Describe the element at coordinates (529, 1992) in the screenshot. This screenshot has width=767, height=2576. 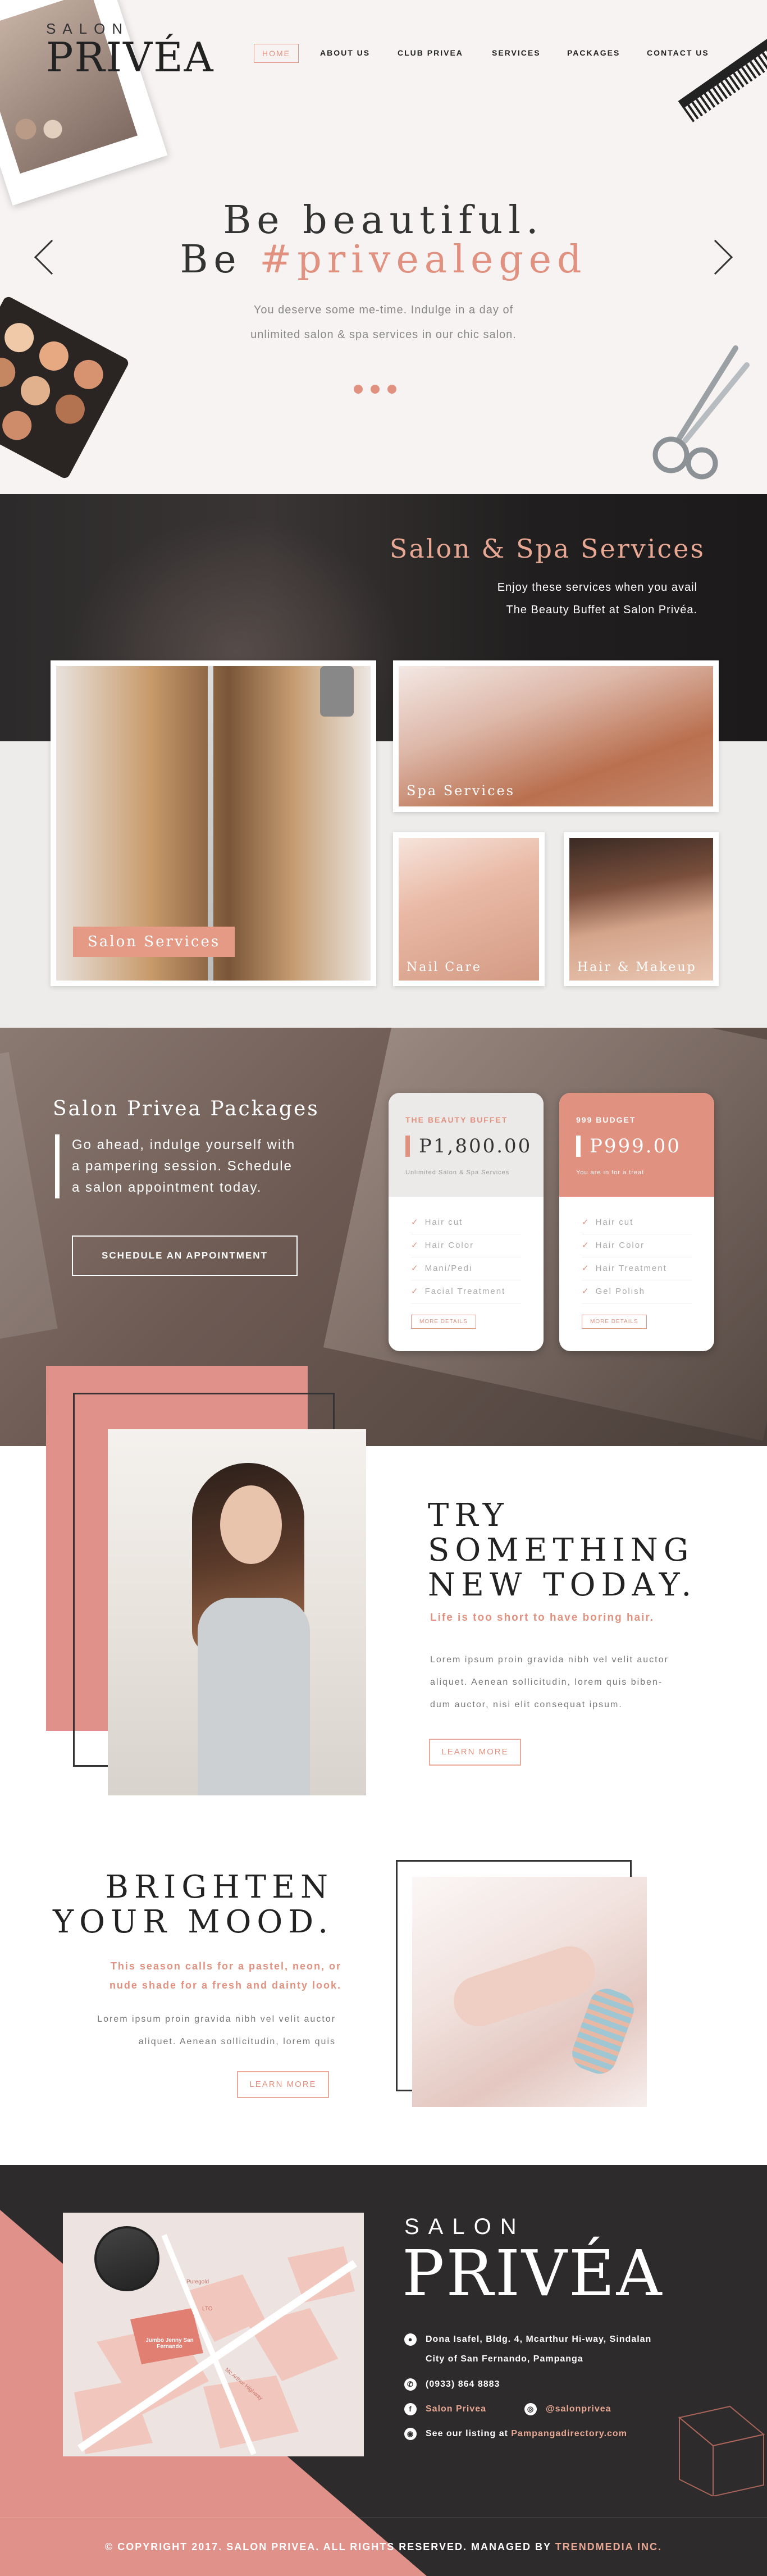
I see `hands-nails-photo` at that location.